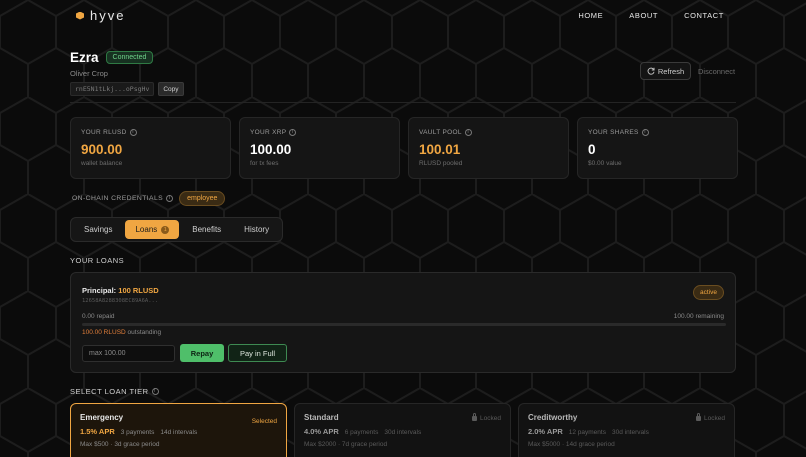 Image resolution: width=806 pixels, height=457 pixels. What do you see at coordinates (571, 444) in the screenshot?
I see `tier-limits: Max $5000 · 14d grace period` at bounding box center [571, 444].